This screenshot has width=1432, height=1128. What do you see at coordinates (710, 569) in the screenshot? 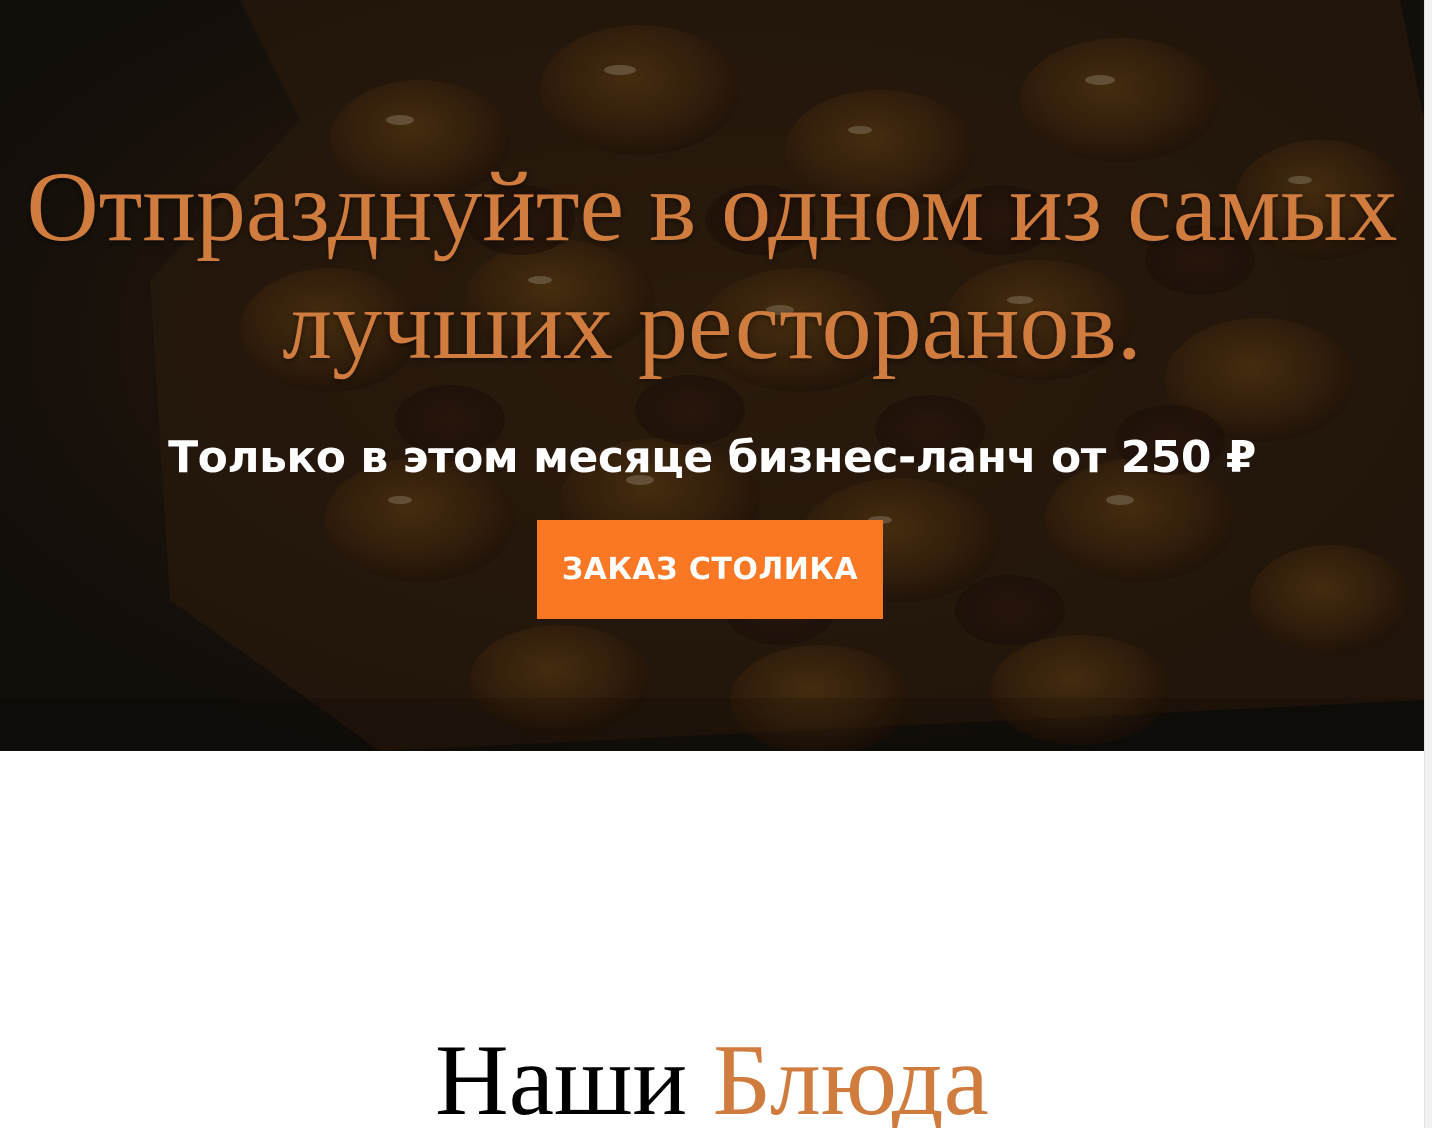
I see `reserve-table-button: ЗАКАЗ СТОЛИКА` at bounding box center [710, 569].